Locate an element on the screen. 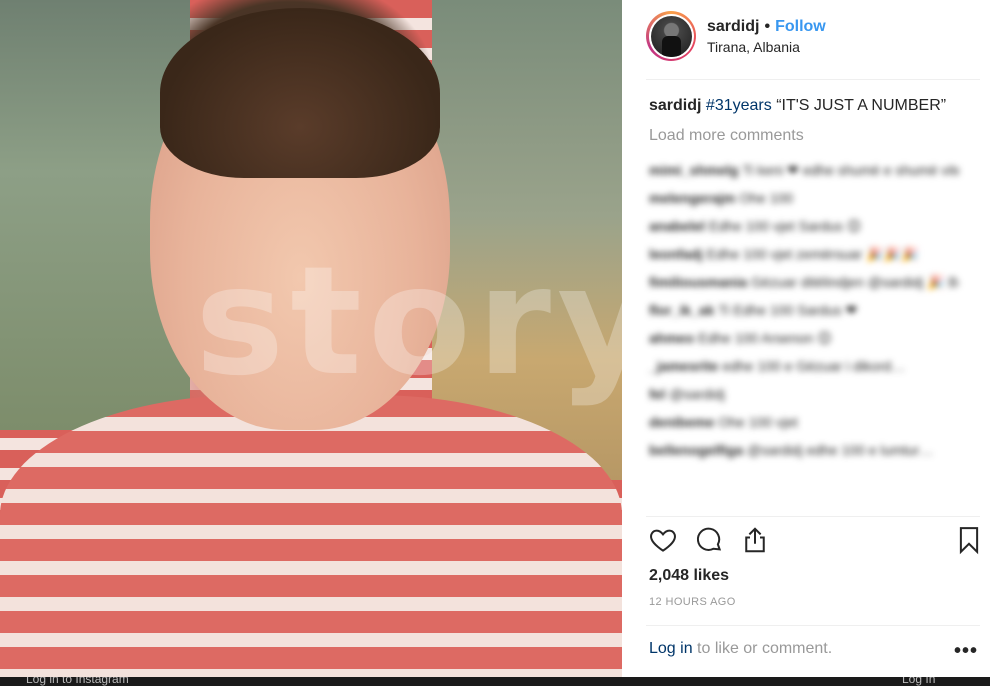 This screenshot has height=686, width=990. caption-username: sardidj is located at coordinates (675, 105).